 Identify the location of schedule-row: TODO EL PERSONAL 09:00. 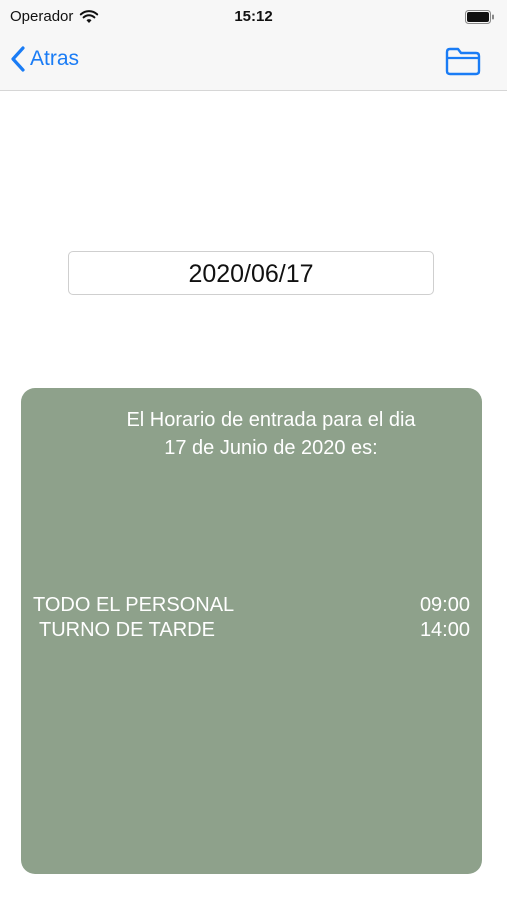
(251, 605).